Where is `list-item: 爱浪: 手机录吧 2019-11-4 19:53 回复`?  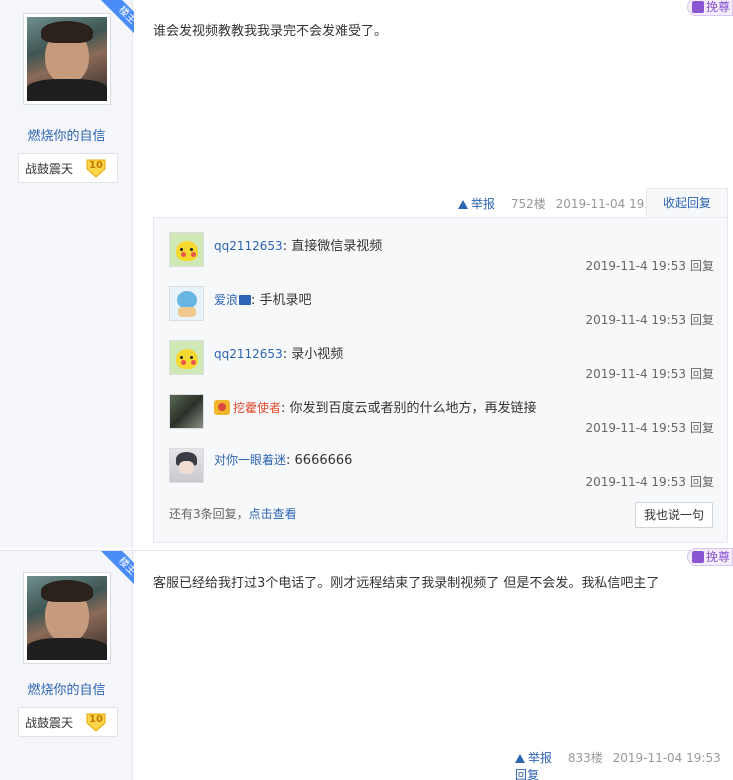 list-item: 爱浪: 手机录吧 2019-11-4 19:53 回复 is located at coordinates (441, 313).